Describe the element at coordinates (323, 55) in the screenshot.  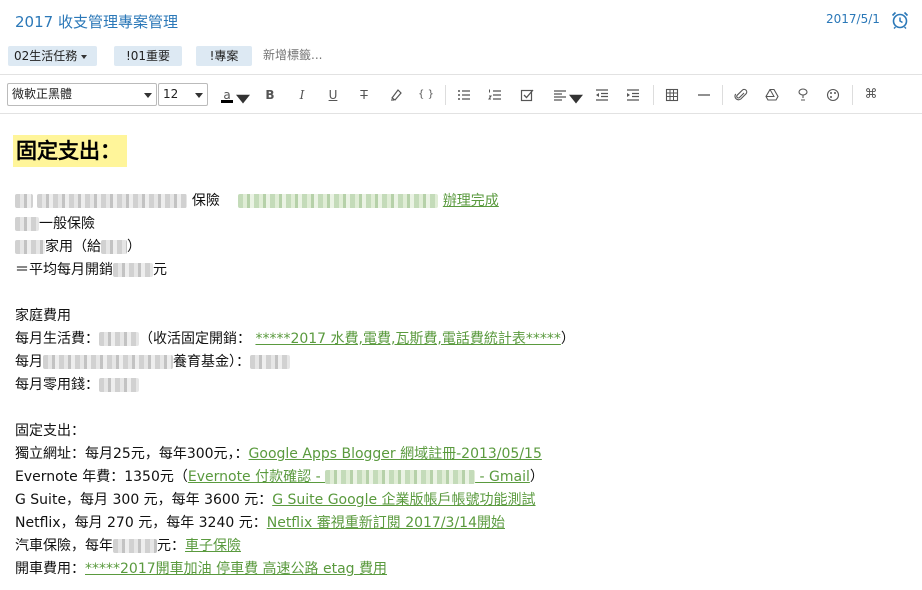
I see `new-tag-input` at that location.